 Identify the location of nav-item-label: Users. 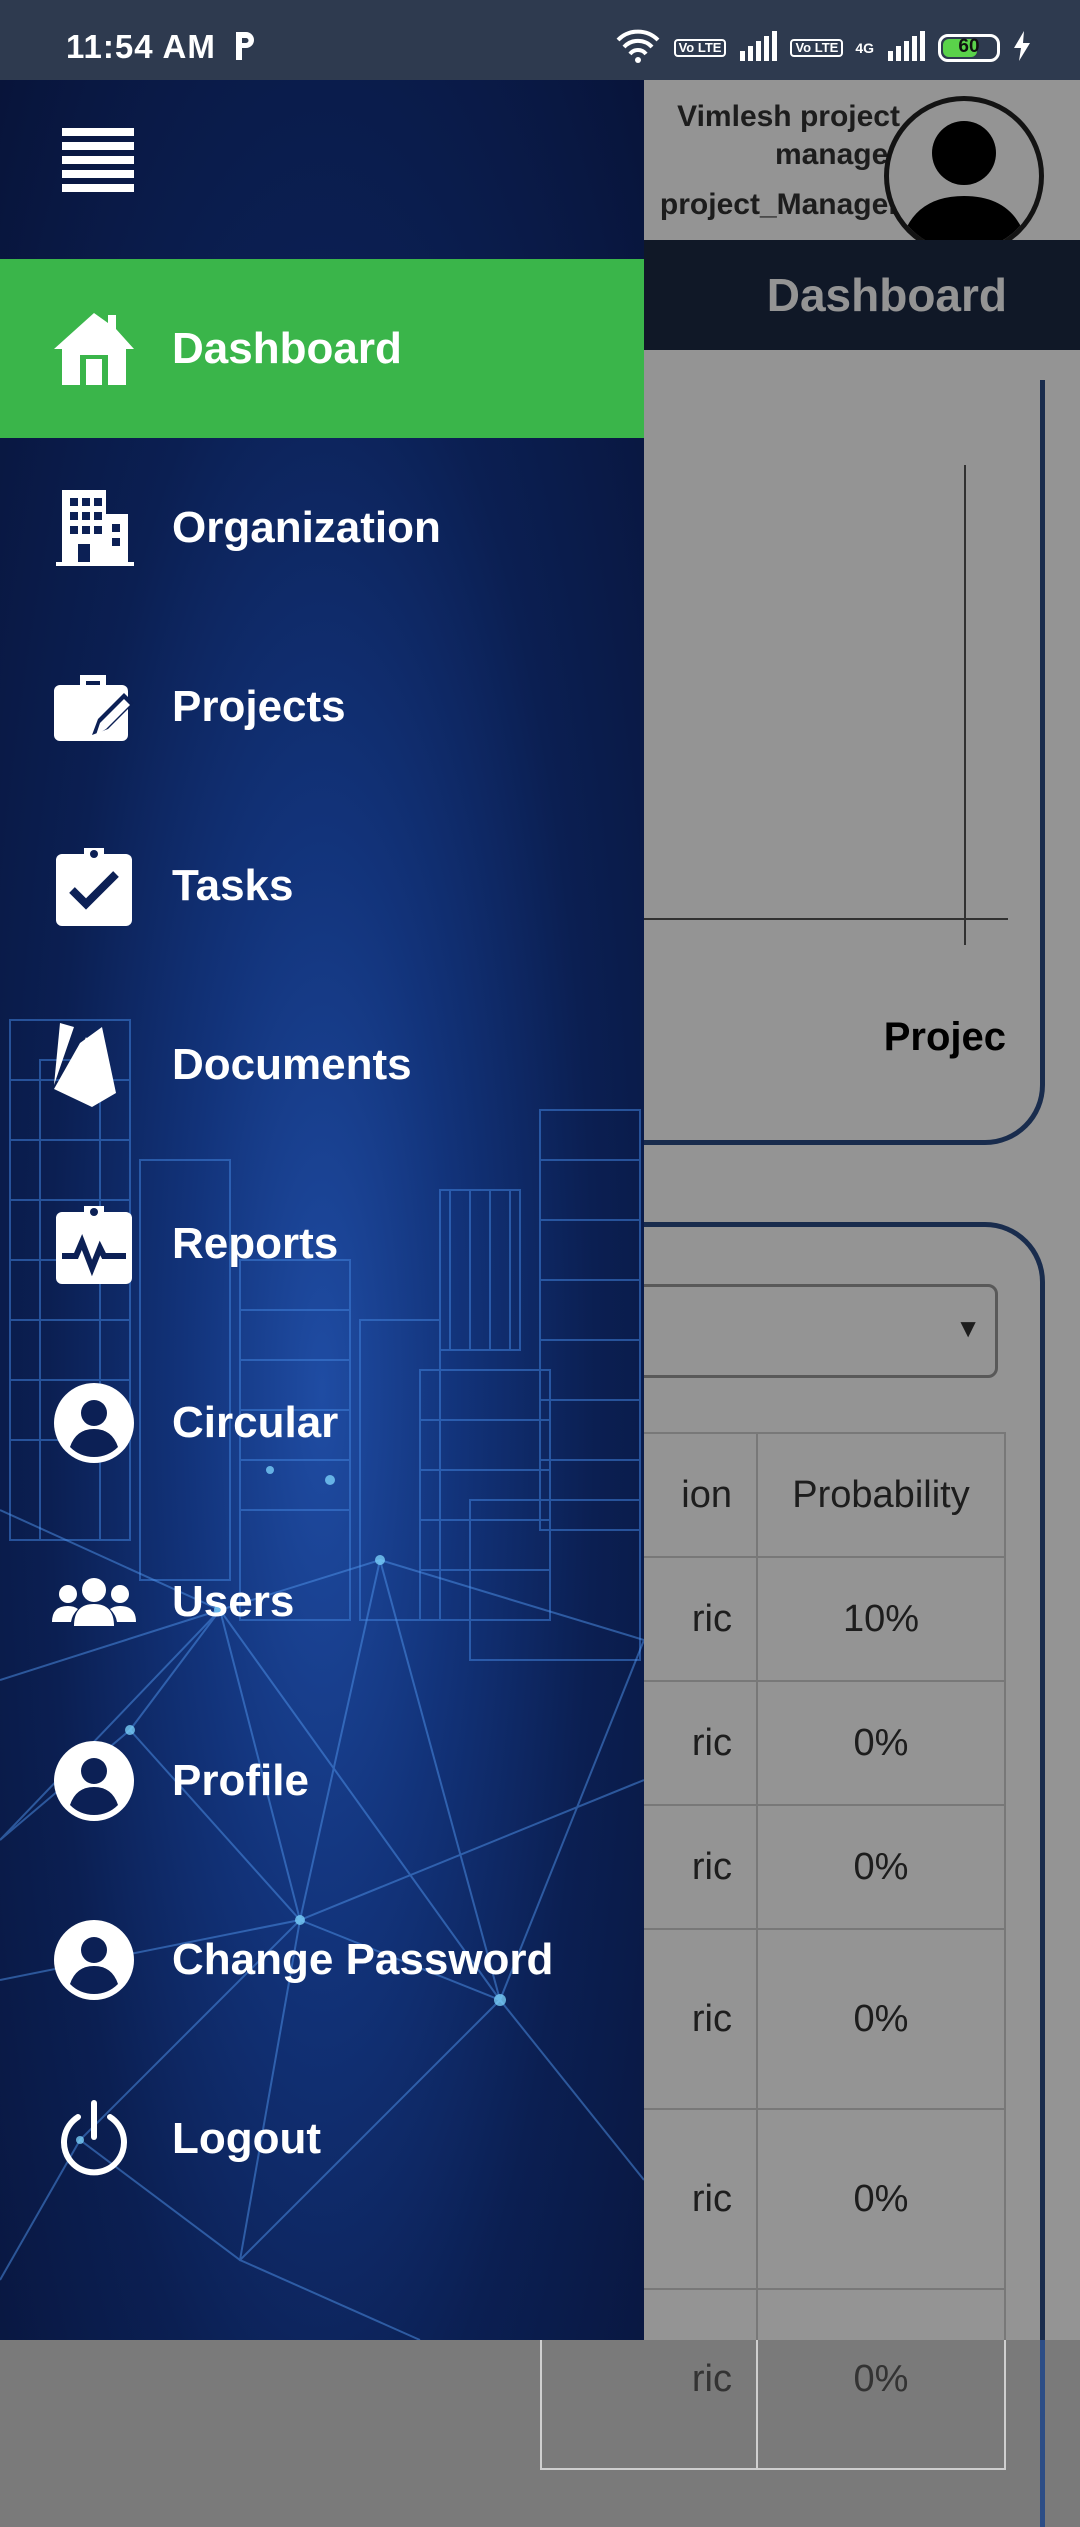
(233, 1601).